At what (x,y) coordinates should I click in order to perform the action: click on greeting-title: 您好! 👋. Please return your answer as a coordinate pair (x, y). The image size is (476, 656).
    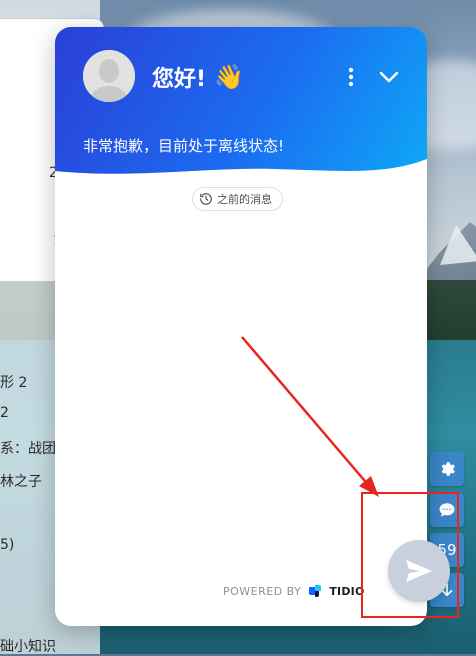
    Looking at the image, I should click on (198, 77).